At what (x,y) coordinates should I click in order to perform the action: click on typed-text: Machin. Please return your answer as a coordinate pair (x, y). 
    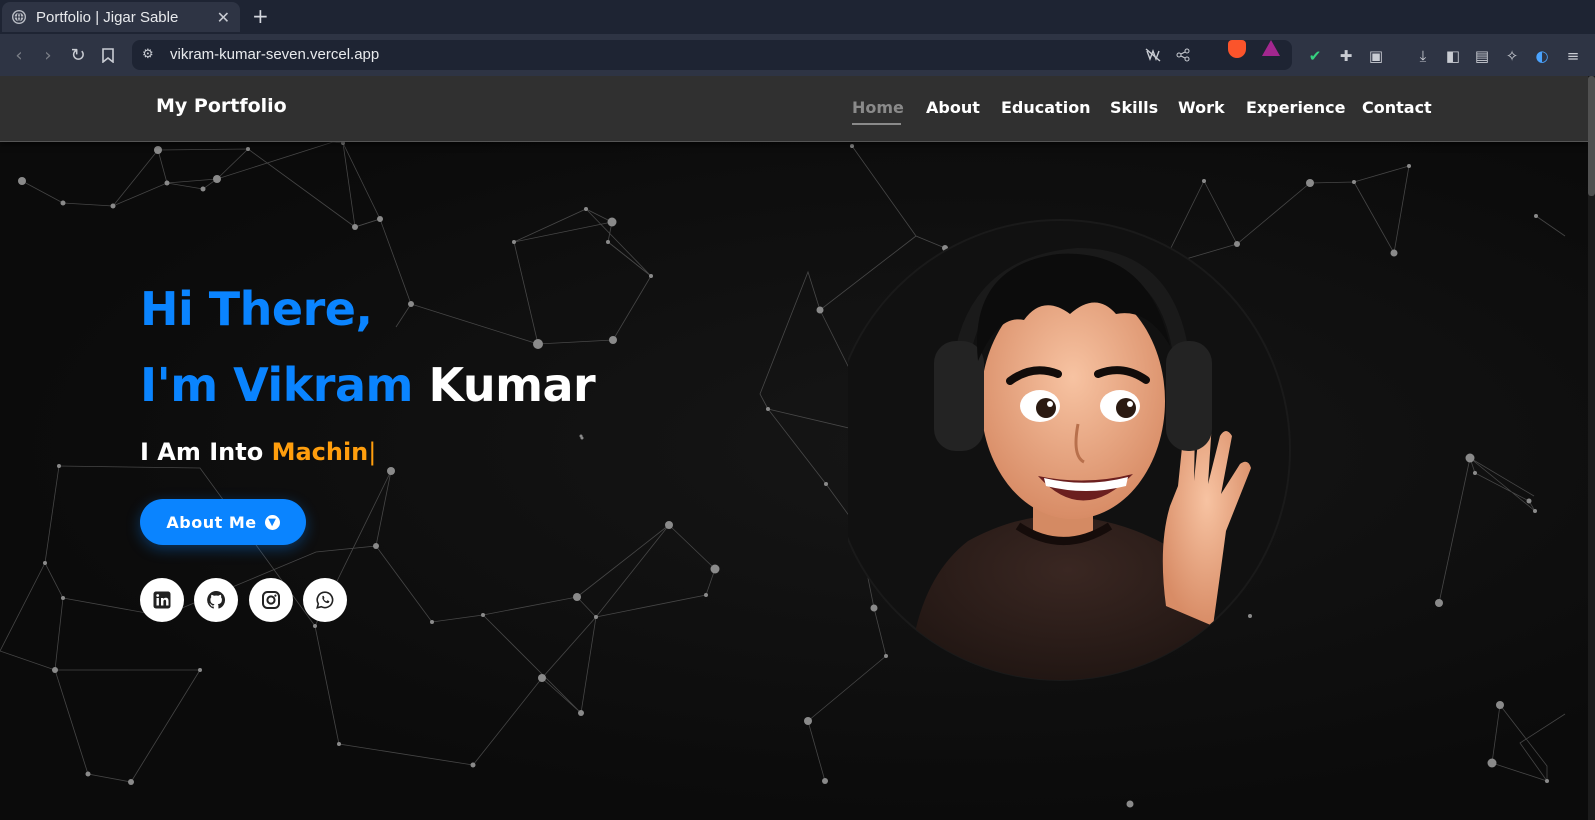
    Looking at the image, I should click on (320, 452).